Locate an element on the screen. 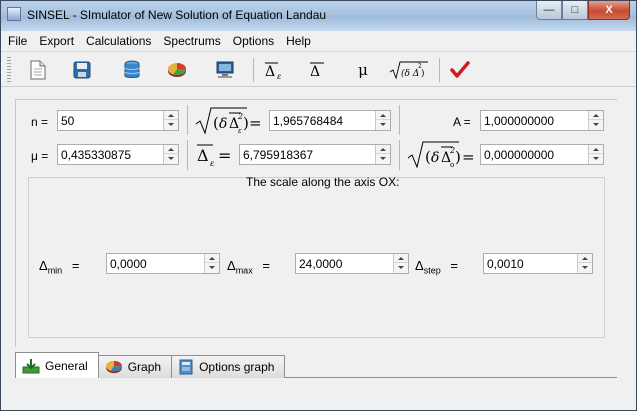  calculate-button is located at coordinates (460, 70).